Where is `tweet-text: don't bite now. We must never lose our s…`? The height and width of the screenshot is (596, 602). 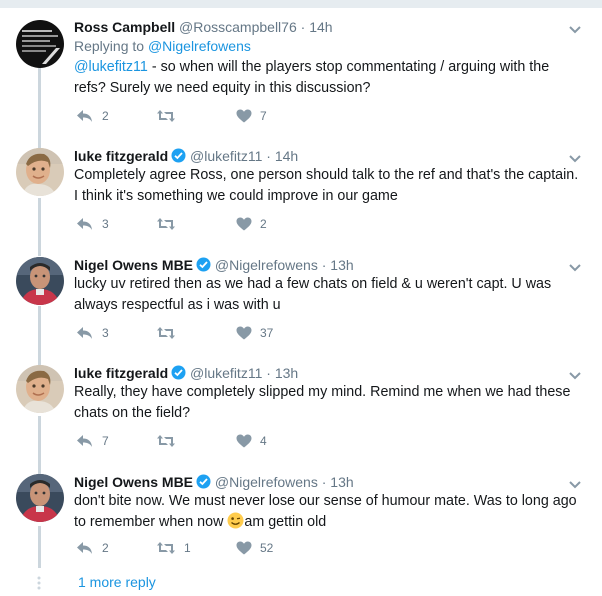 tweet-text: don't bite now. We must never lose our s… is located at coordinates (329, 513).